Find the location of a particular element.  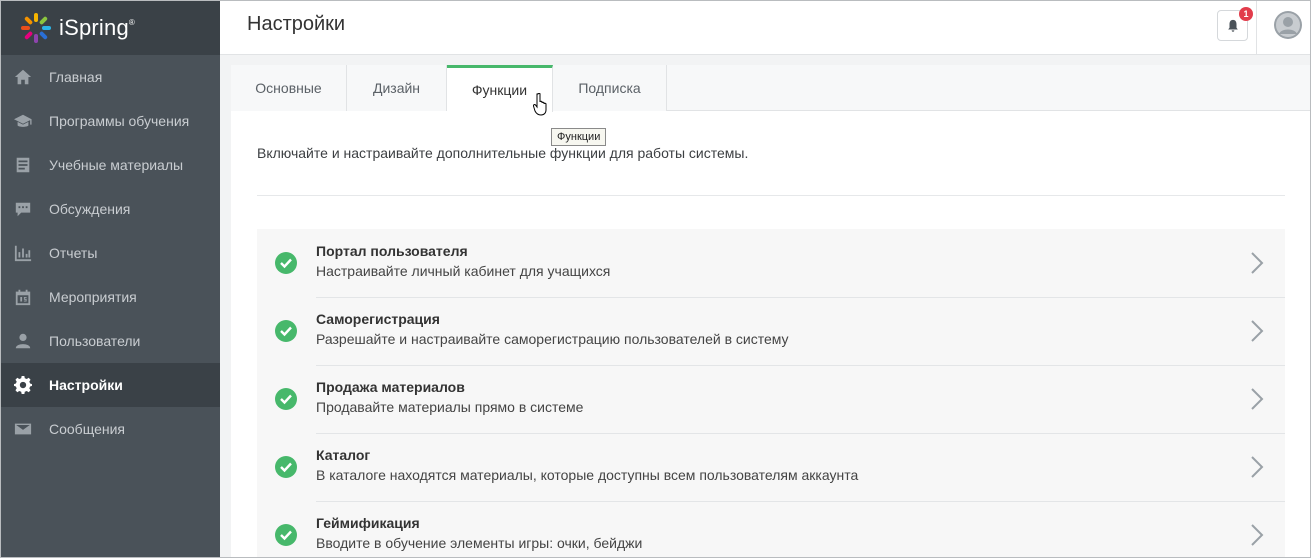

tab-design: Дизайн is located at coordinates (397, 88).